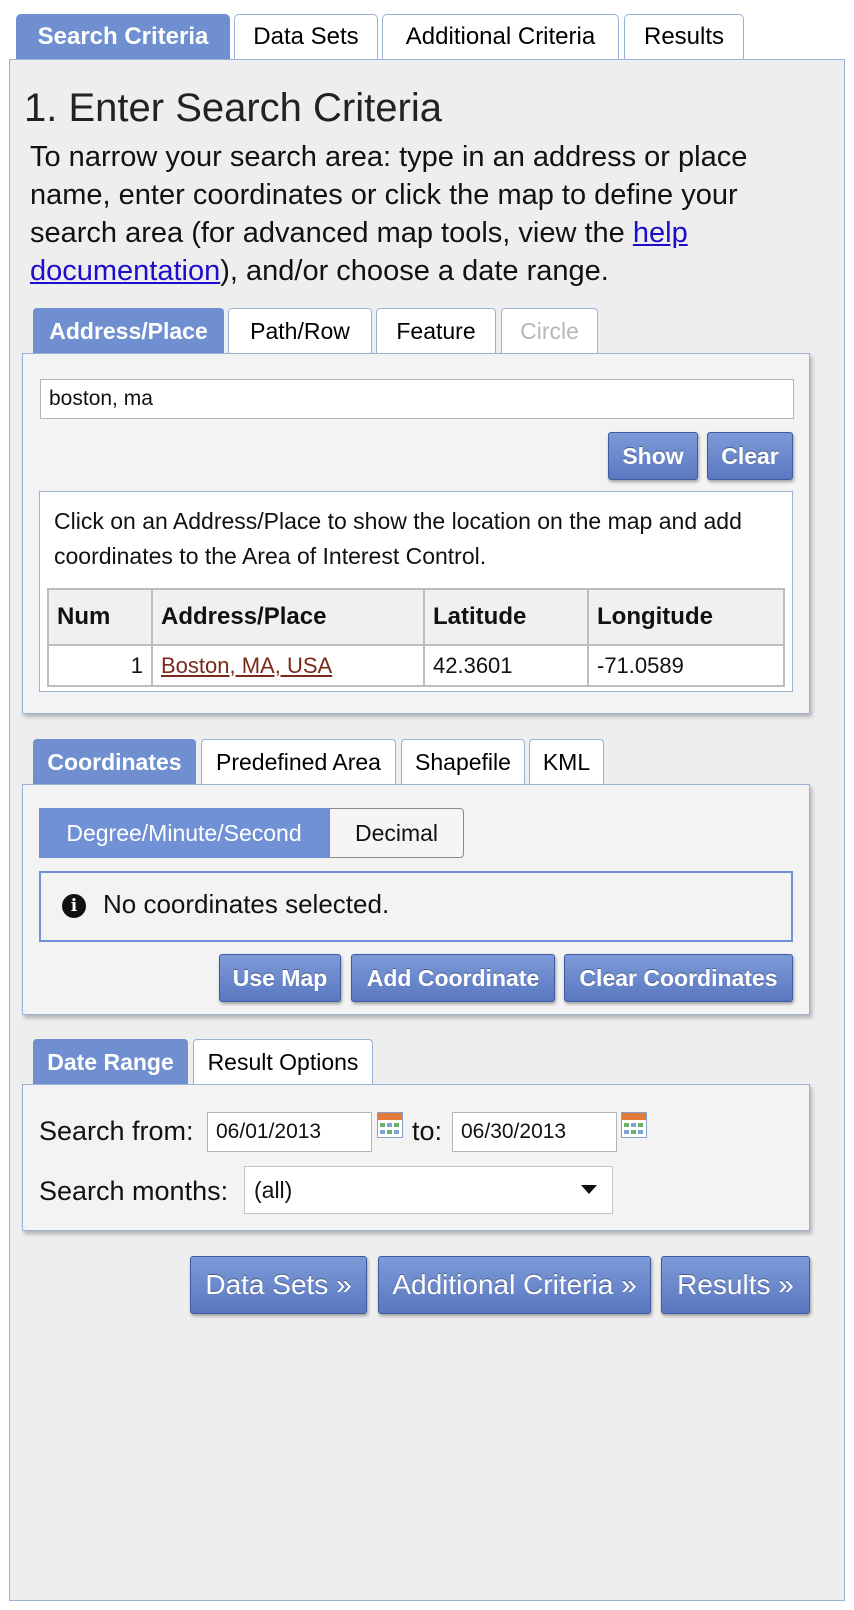  What do you see at coordinates (686, 617) in the screenshot?
I see `column-header-longitude: Longitude` at bounding box center [686, 617].